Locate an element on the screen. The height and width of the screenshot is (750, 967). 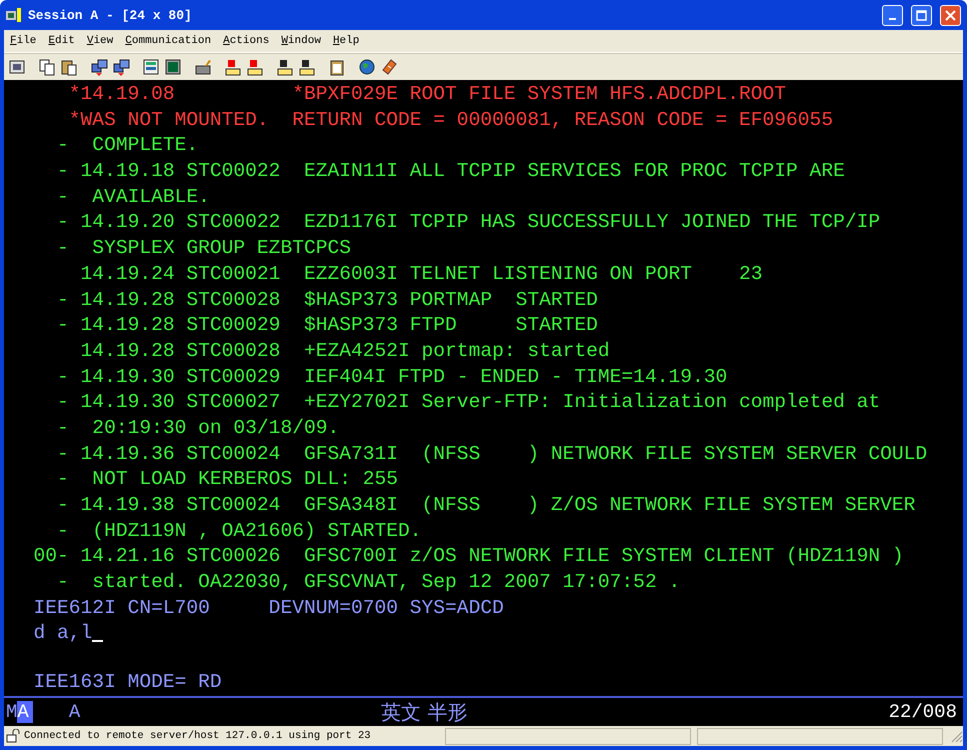
terminal-line: - 14.19.36 STC00024 GFSA731I (NFSS ) NETWORK FILE SYSTEM SERVER COULD is located at coordinates (492, 454).